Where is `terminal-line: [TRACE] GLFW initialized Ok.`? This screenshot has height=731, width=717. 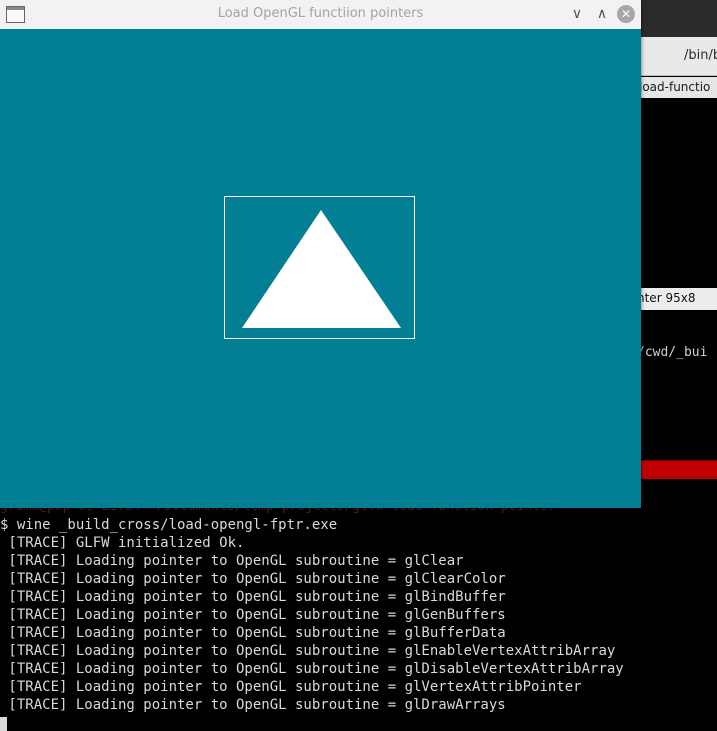 terminal-line: [TRACE] GLFW initialized Ok. is located at coordinates (122, 543).